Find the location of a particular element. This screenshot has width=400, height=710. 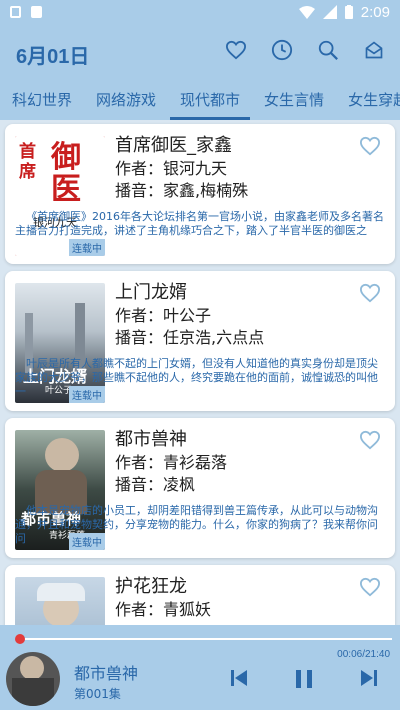

book-narrator: 播音：家鑫,梅楠殊 is located at coordinates (182, 190).